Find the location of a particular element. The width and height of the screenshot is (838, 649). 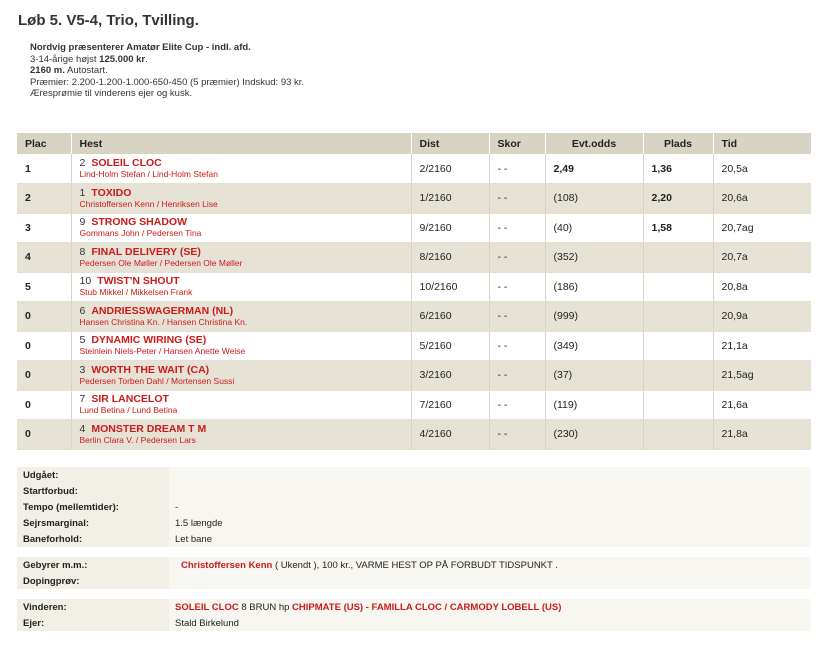

cell-tid: 20,7ag is located at coordinates (762, 228).